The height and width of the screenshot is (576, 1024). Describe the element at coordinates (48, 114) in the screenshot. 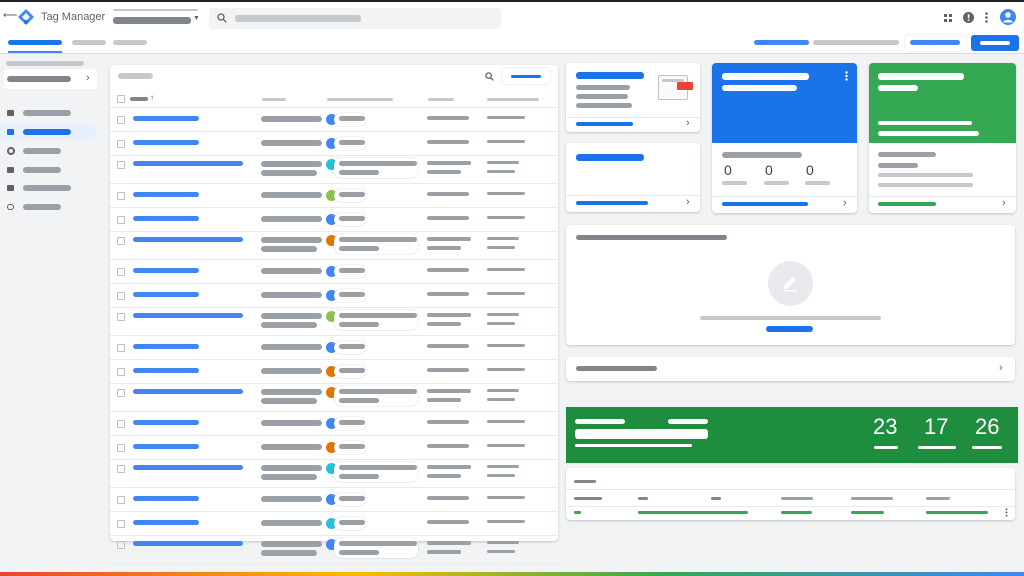

I see `nav-item-overview` at that location.